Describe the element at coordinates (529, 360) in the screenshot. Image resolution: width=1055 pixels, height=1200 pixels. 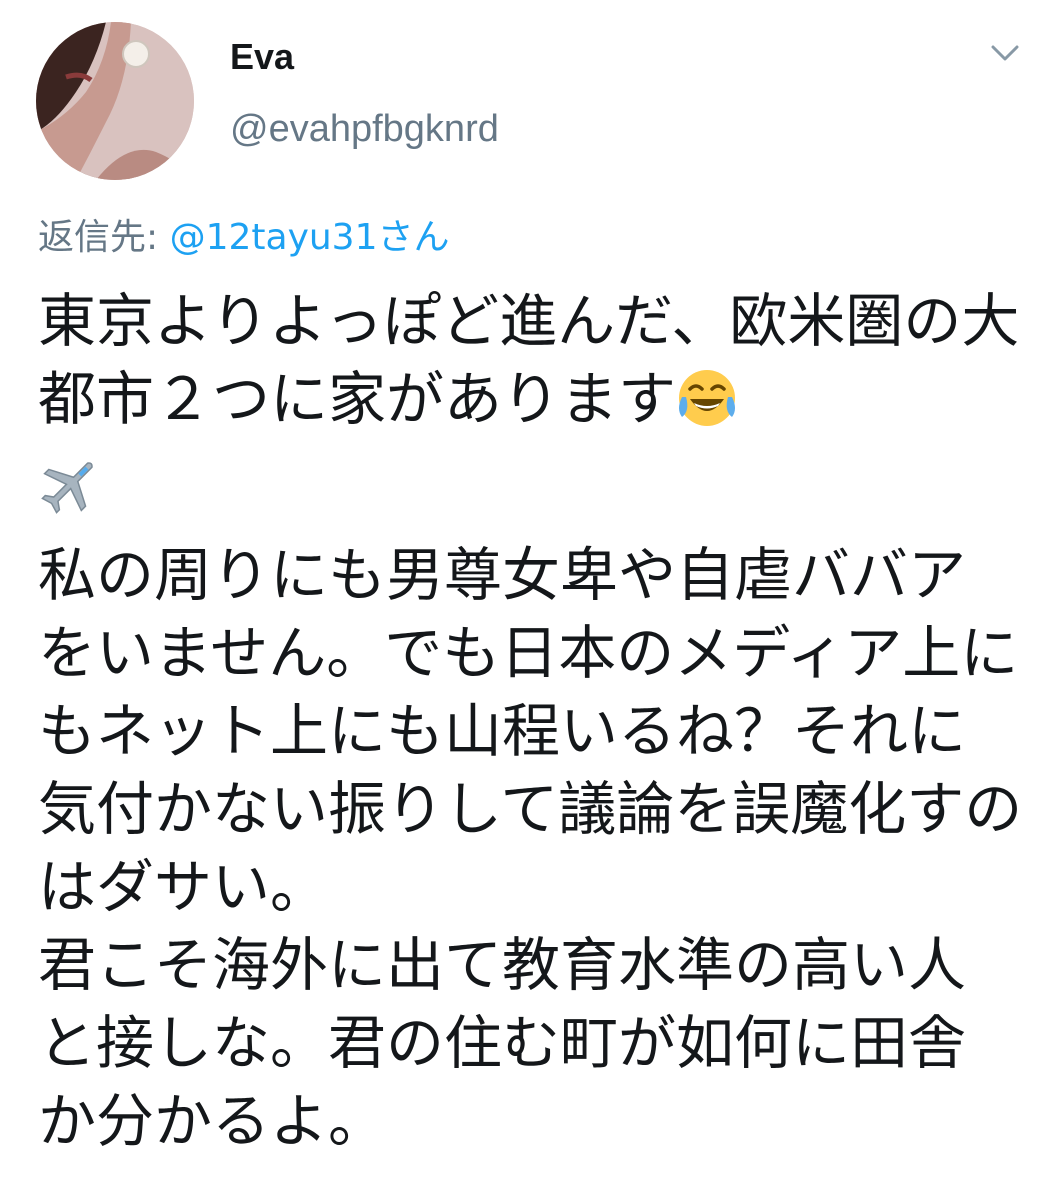
I see `tweet-text-line1: 東京よりよっぽど進んだ、欧米圏の大都市２つに家があります` at that location.